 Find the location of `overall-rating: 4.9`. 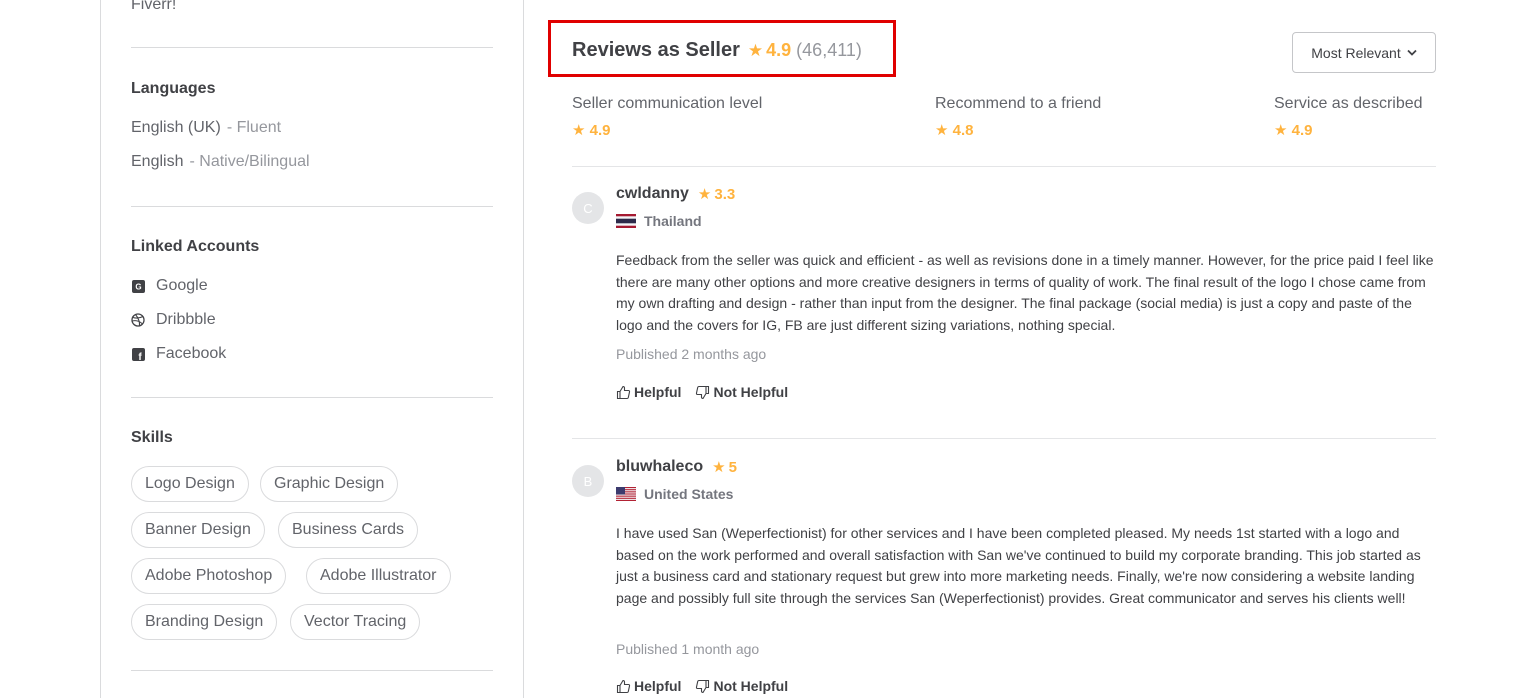

overall-rating: 4.9 is located at coordinates (779, 50).